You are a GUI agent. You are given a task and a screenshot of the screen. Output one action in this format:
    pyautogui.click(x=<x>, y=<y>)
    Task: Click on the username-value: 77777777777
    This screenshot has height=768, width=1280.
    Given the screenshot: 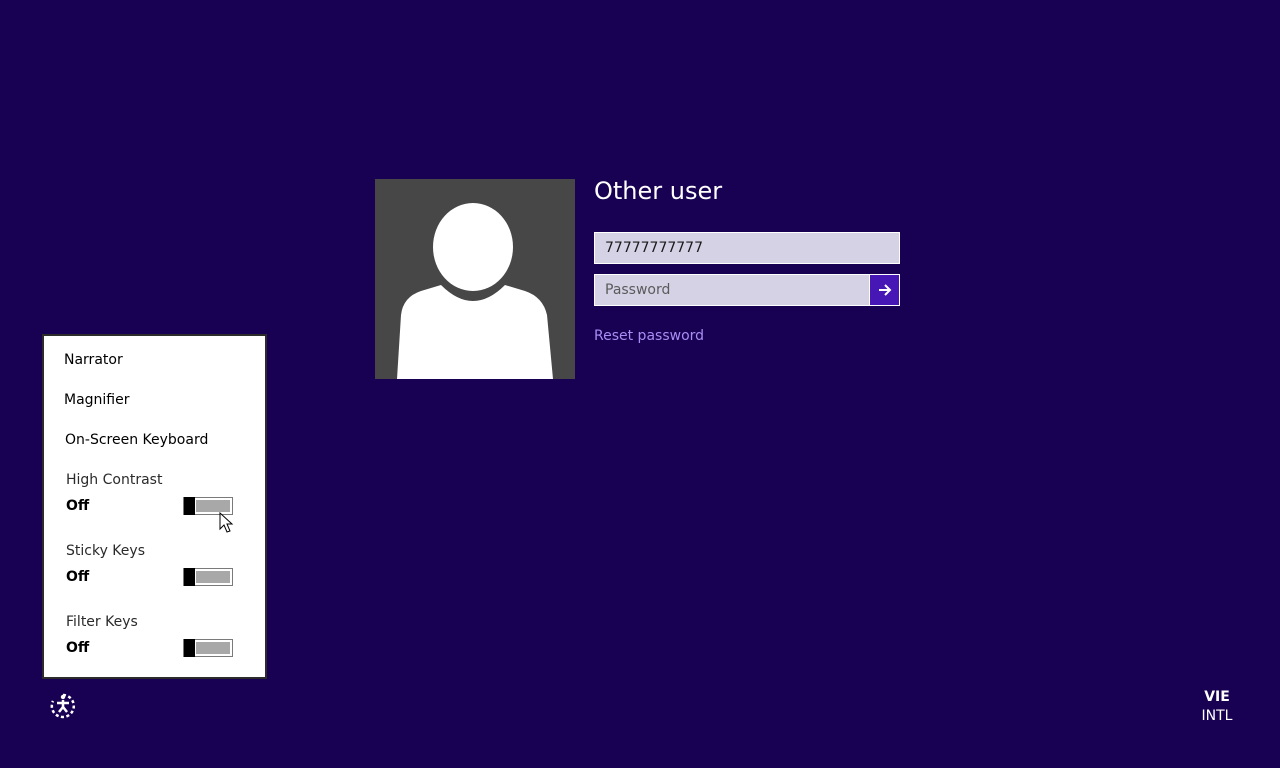 What is the action you would take?
    pyautogui.click(x=654, y=248)
    